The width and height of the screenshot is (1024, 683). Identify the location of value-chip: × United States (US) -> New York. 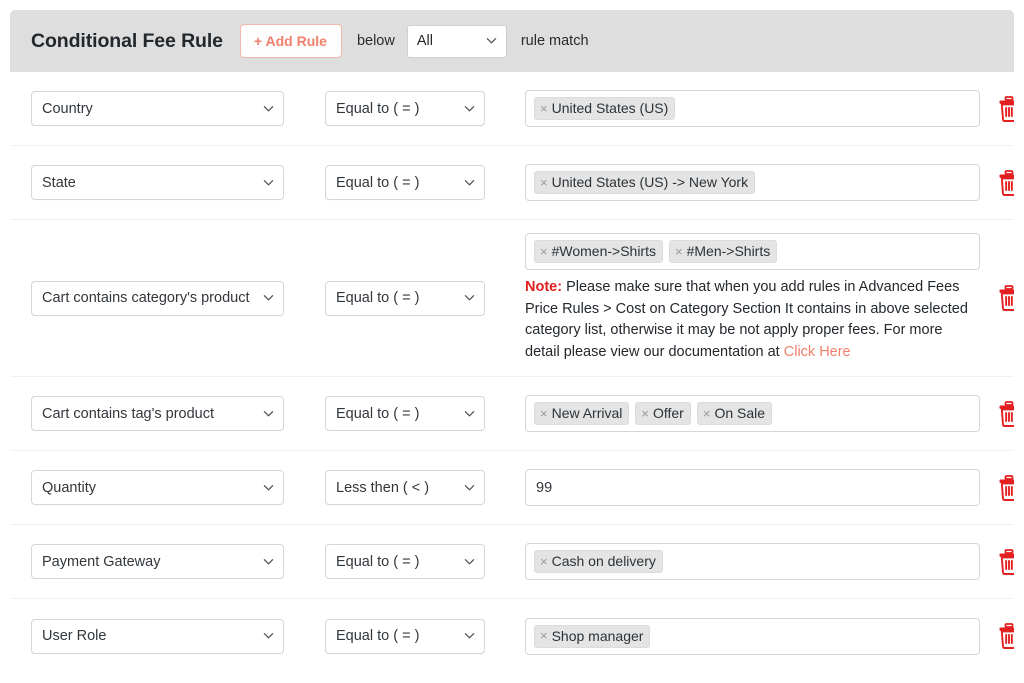
(645, 182).